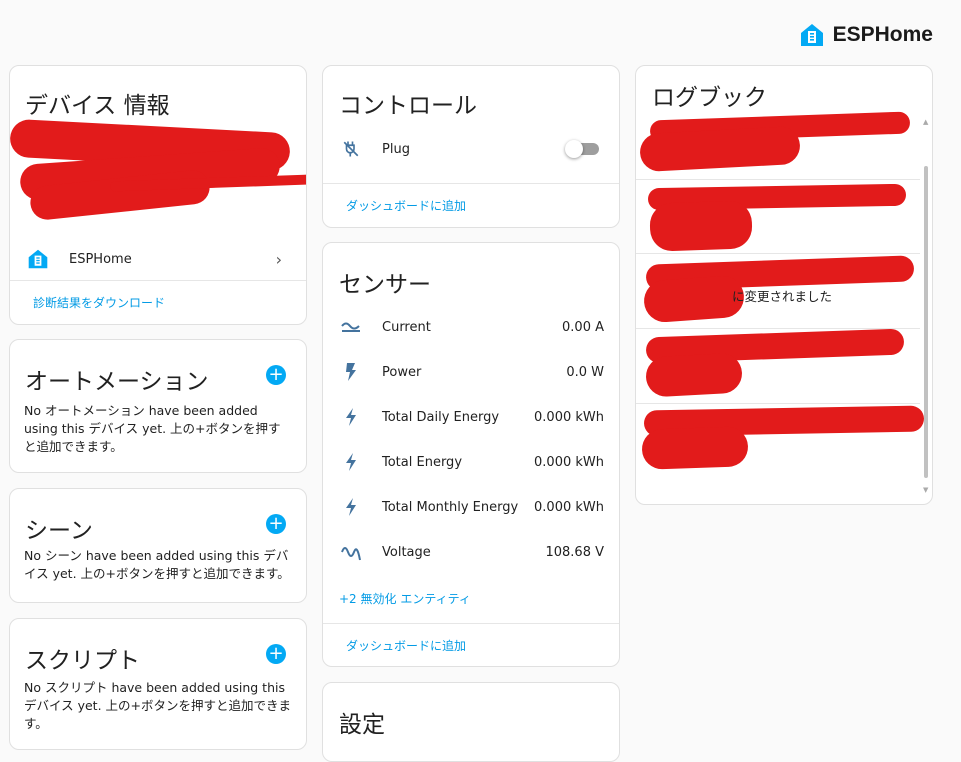  What do you see at coordinates (117, 382) in the screenshot?
I see `automations-title: オートメーション` at bounding box center [117, 382].